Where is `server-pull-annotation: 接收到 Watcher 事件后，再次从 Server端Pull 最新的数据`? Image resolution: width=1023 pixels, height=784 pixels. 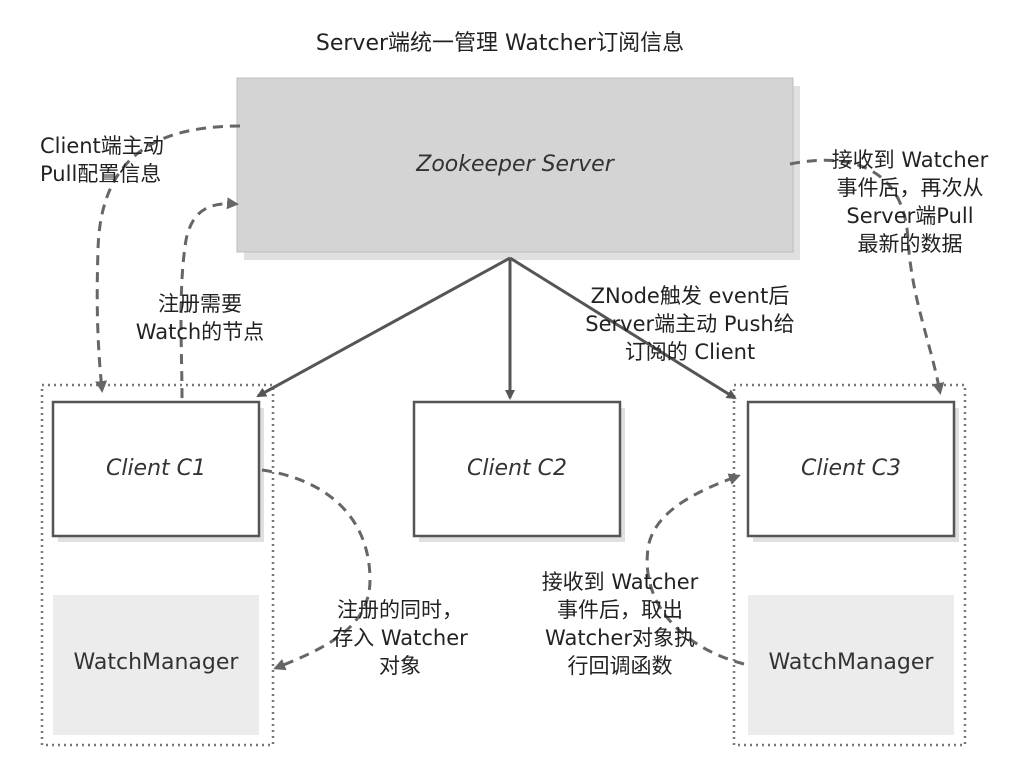 server-pull-annotation: 接收到 Watcher 事件后，再次从 Server端Pull 最新的数据 is located at coordinates (910, 202).